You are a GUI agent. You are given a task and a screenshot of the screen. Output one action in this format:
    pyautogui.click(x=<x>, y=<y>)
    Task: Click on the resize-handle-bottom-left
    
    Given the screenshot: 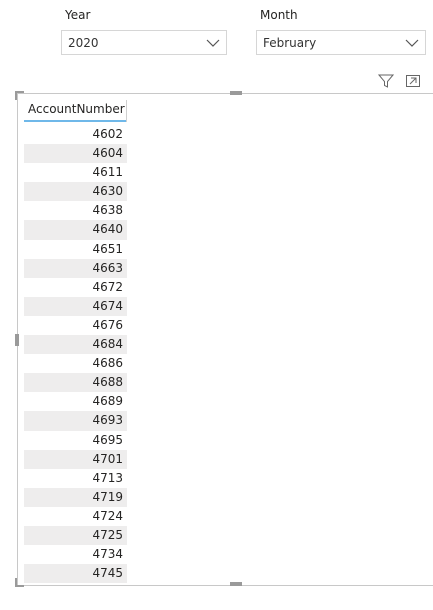 What is the action you would take?
    pyautogui.click(x=19, y=582)
    